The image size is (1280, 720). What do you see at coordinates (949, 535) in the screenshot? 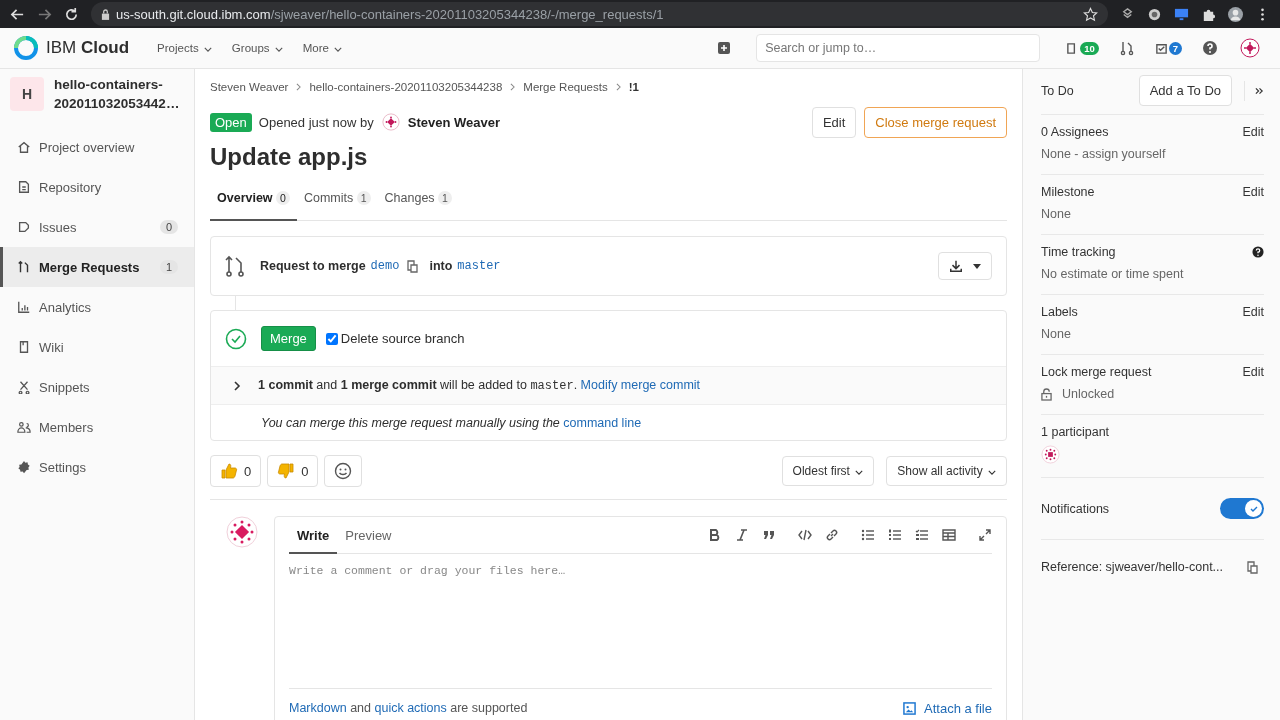
I see `table-icon` at bounding box center [949, 535].